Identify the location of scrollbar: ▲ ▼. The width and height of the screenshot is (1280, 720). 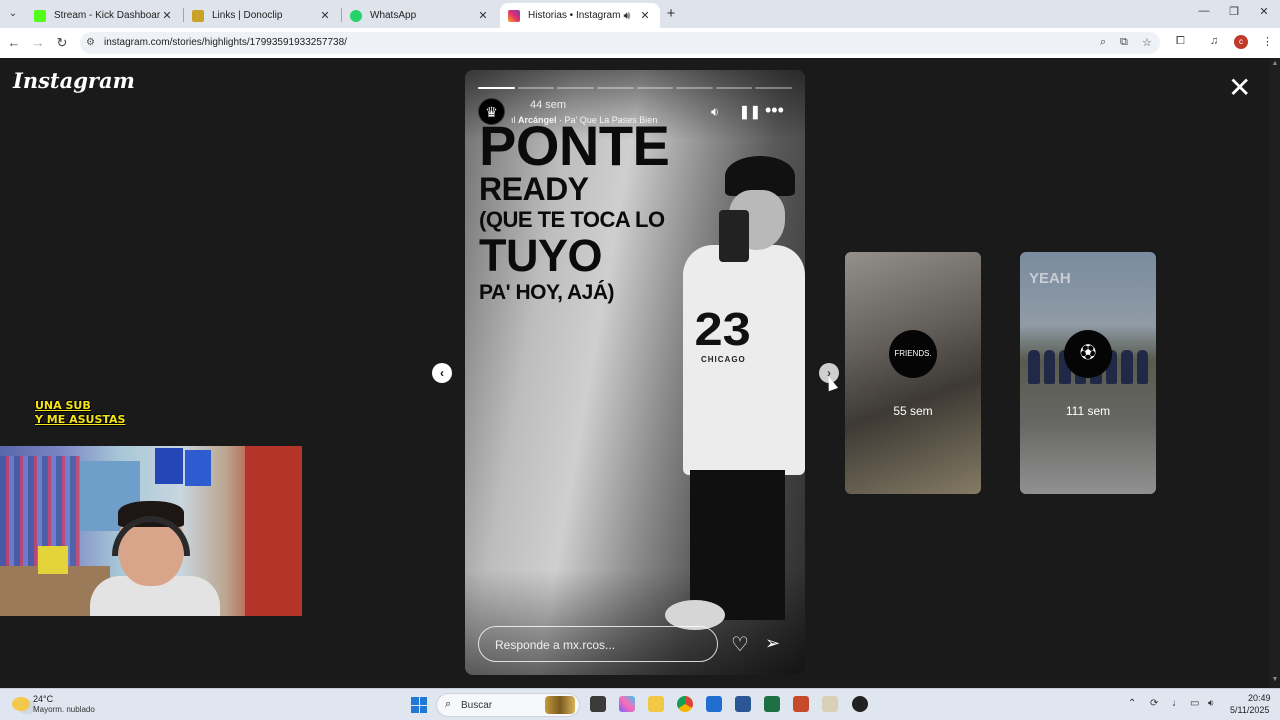
(1275, 373).